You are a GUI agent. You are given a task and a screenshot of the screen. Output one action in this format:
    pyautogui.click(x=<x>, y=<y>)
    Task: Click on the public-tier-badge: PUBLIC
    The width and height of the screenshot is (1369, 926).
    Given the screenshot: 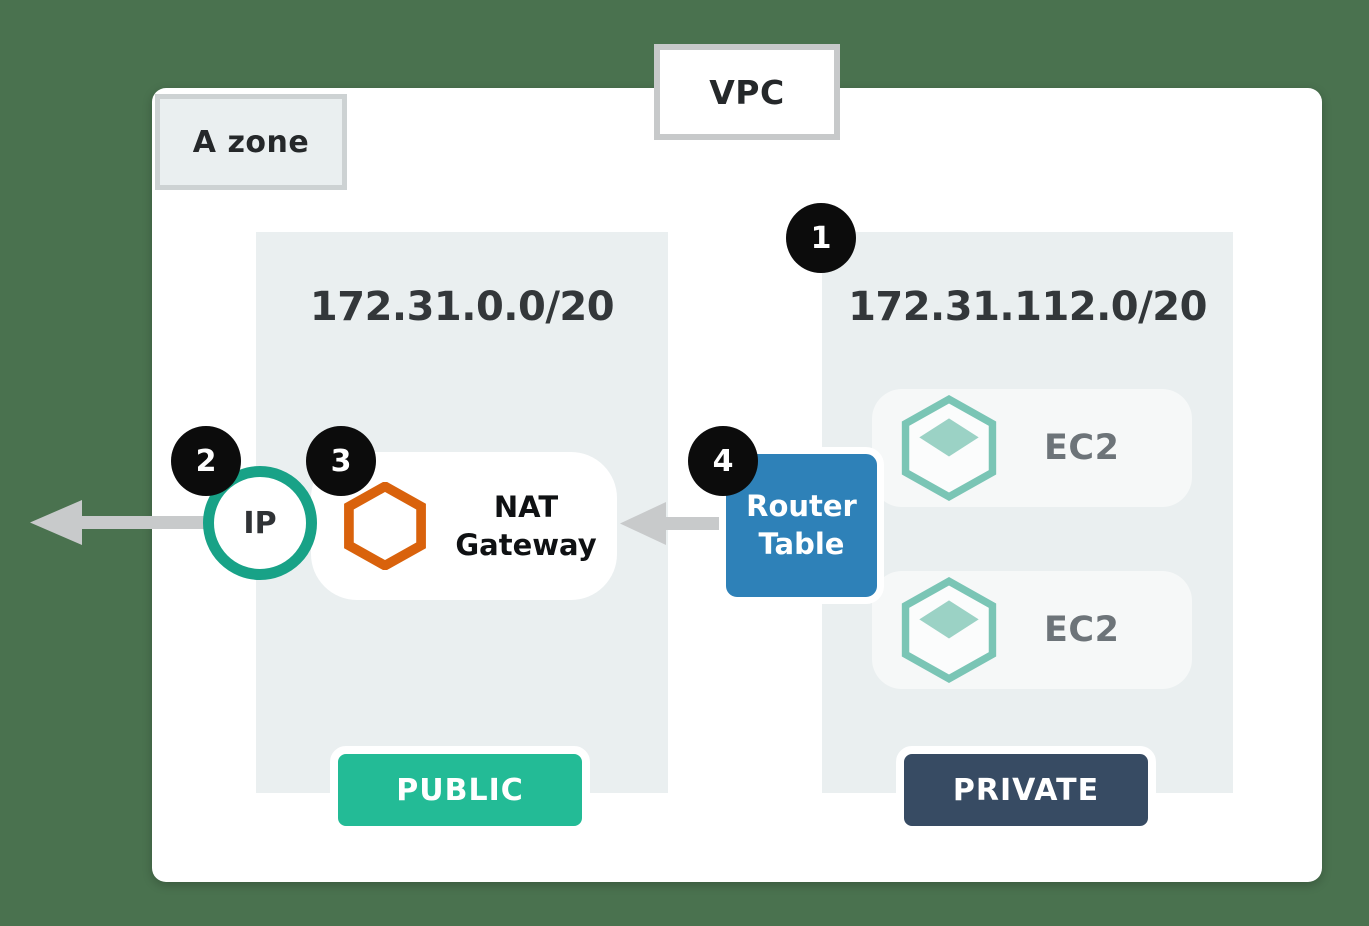 What is the action you would take?
    pyautogui.click(x=460, y=790)
    